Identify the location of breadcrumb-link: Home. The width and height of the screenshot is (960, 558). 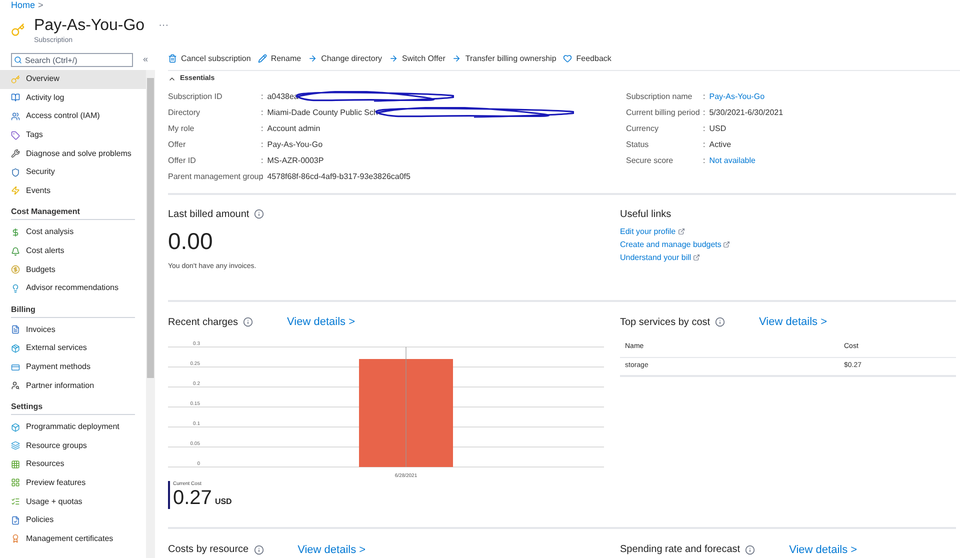
(23, 6).